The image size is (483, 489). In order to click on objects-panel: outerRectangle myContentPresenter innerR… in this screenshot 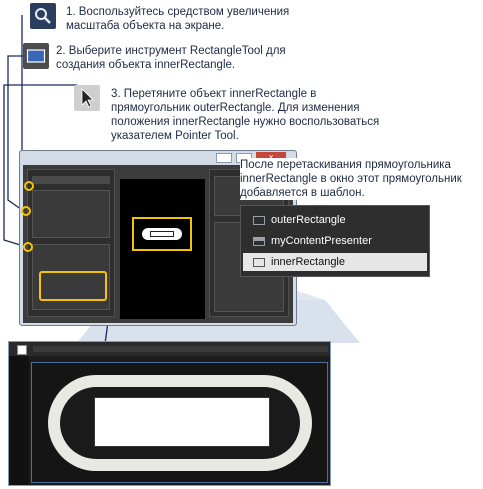, I will do `click(335, 241)`.